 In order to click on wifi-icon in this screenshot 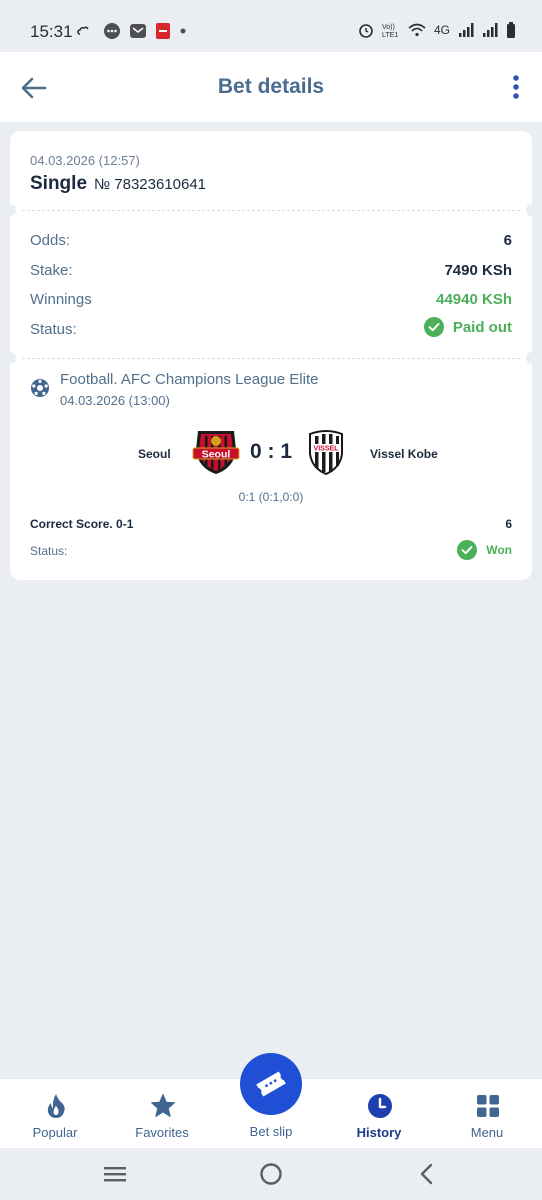, I will do `click(417, 30)`.